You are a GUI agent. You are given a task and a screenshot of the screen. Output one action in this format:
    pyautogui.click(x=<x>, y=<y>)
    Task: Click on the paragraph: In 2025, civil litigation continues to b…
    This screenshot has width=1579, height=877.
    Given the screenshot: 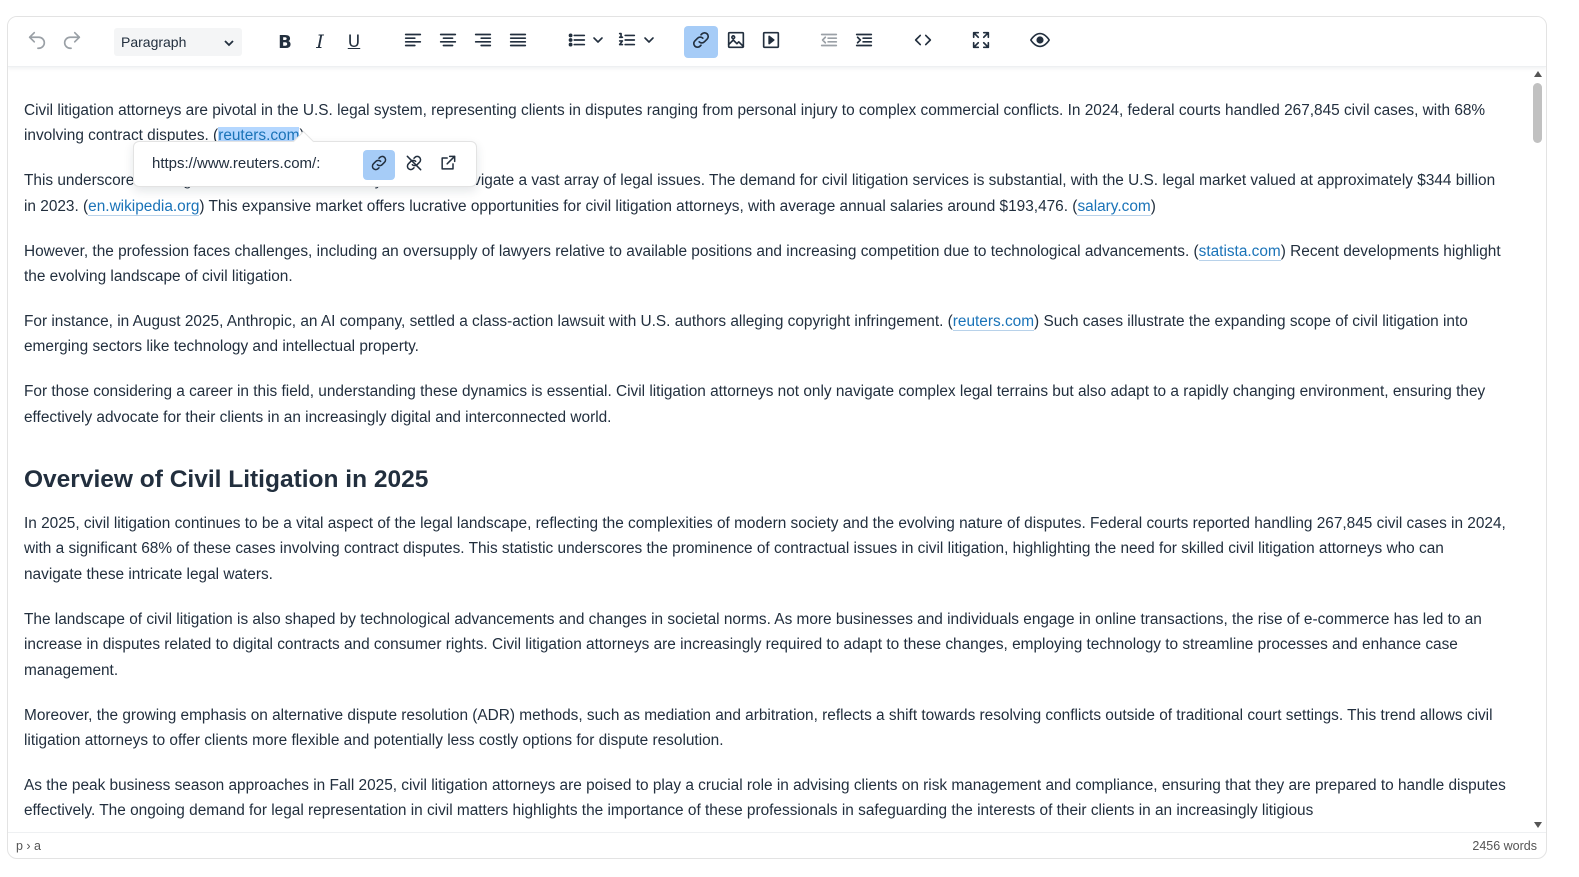 What is the action you would take?
    pyautogui.click(x=765, y=549)
    